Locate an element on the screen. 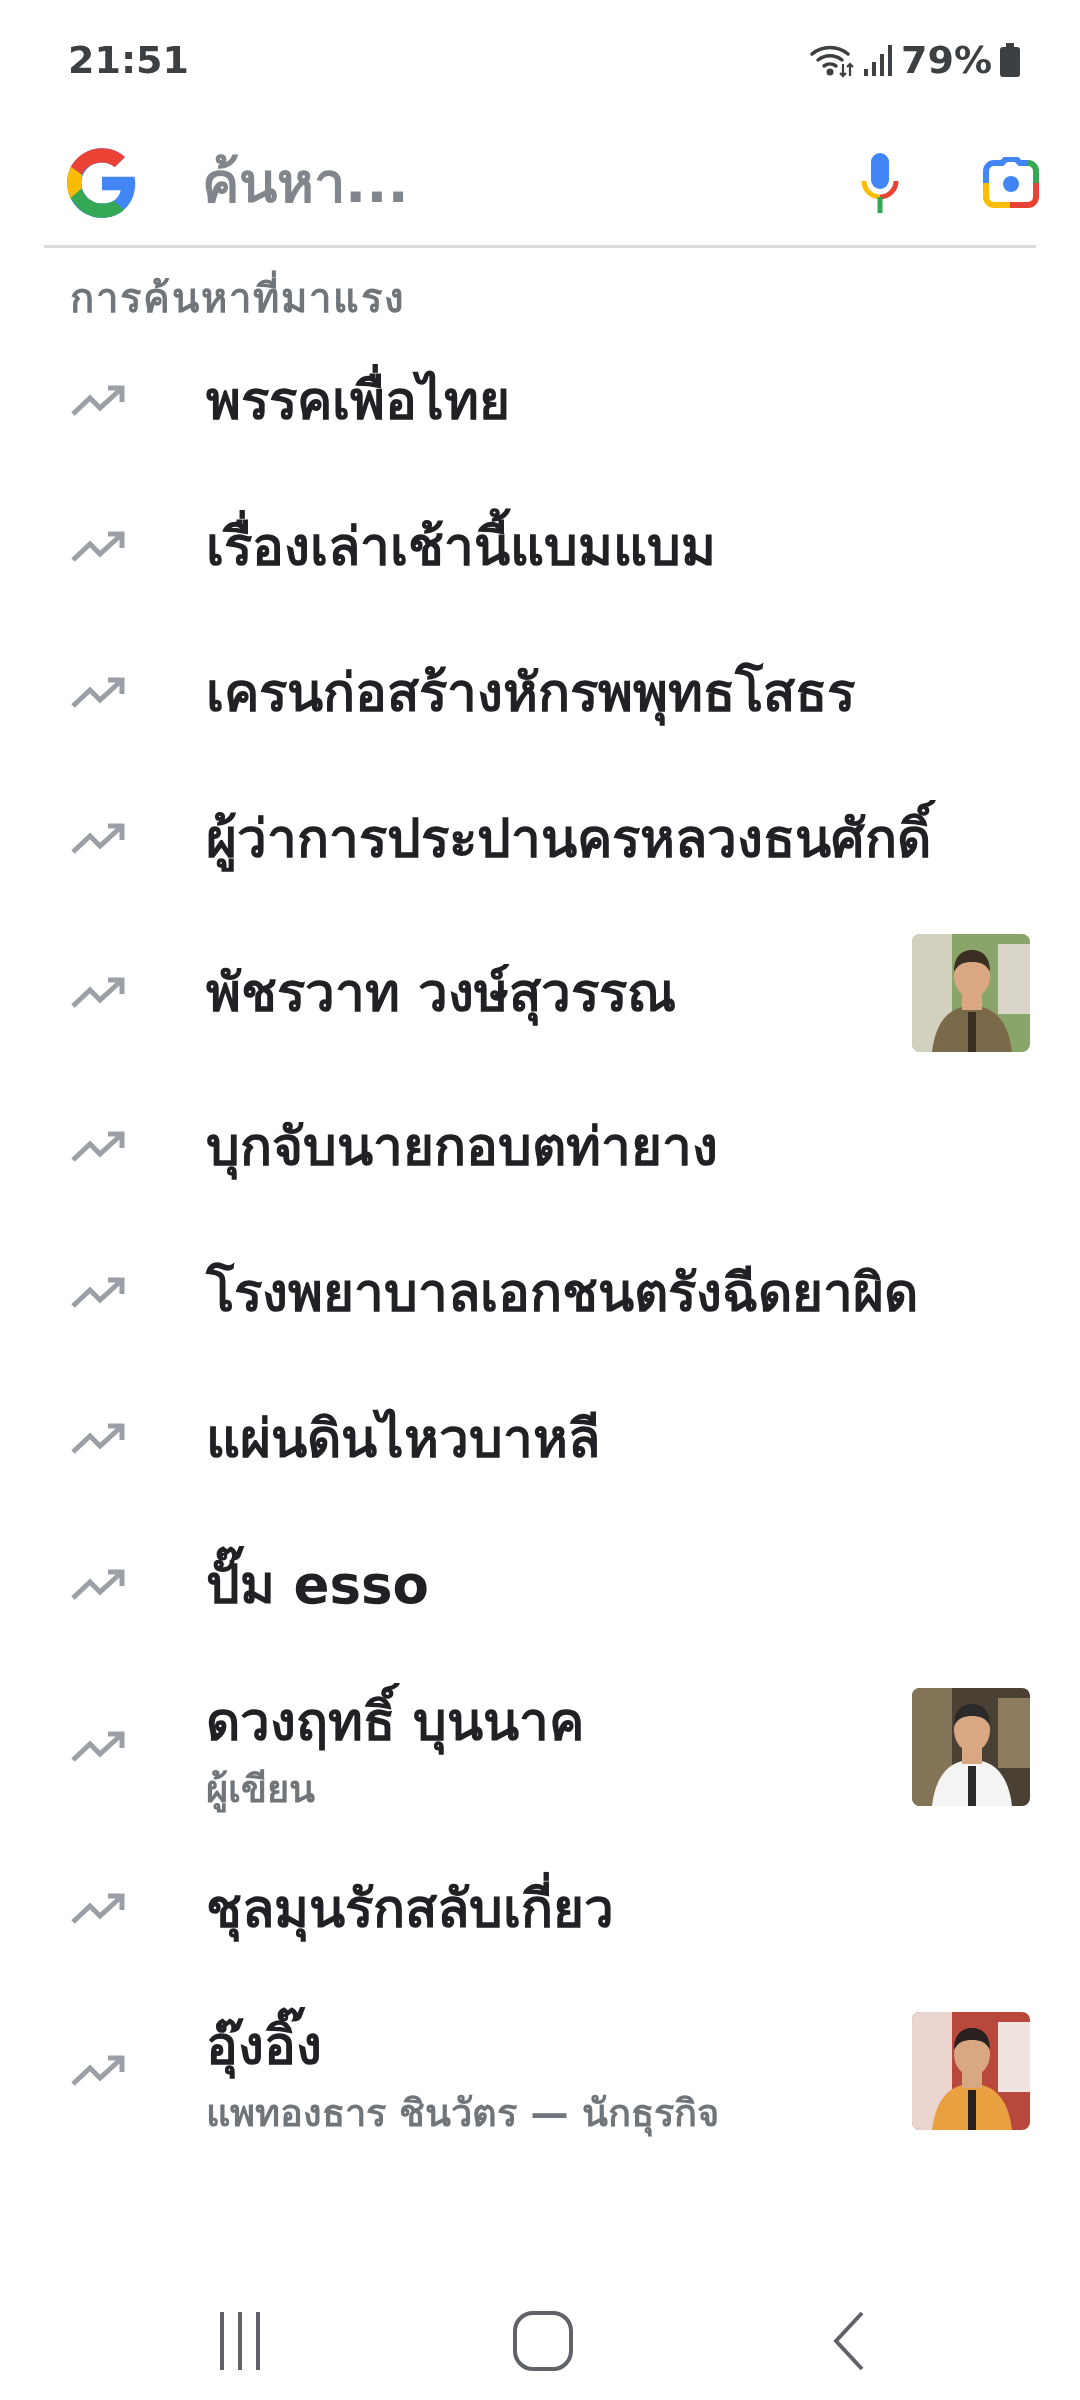 The height and width of the screenshot is (2400, 1080). microphone-icon is located at coordinates (880, 182).